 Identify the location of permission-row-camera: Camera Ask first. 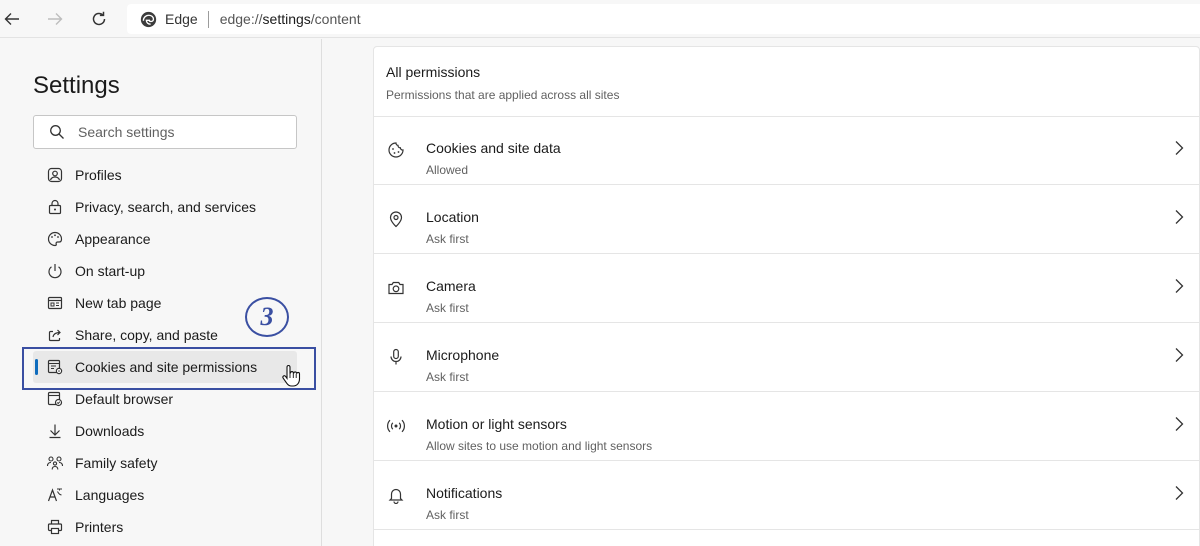
(786, 288).